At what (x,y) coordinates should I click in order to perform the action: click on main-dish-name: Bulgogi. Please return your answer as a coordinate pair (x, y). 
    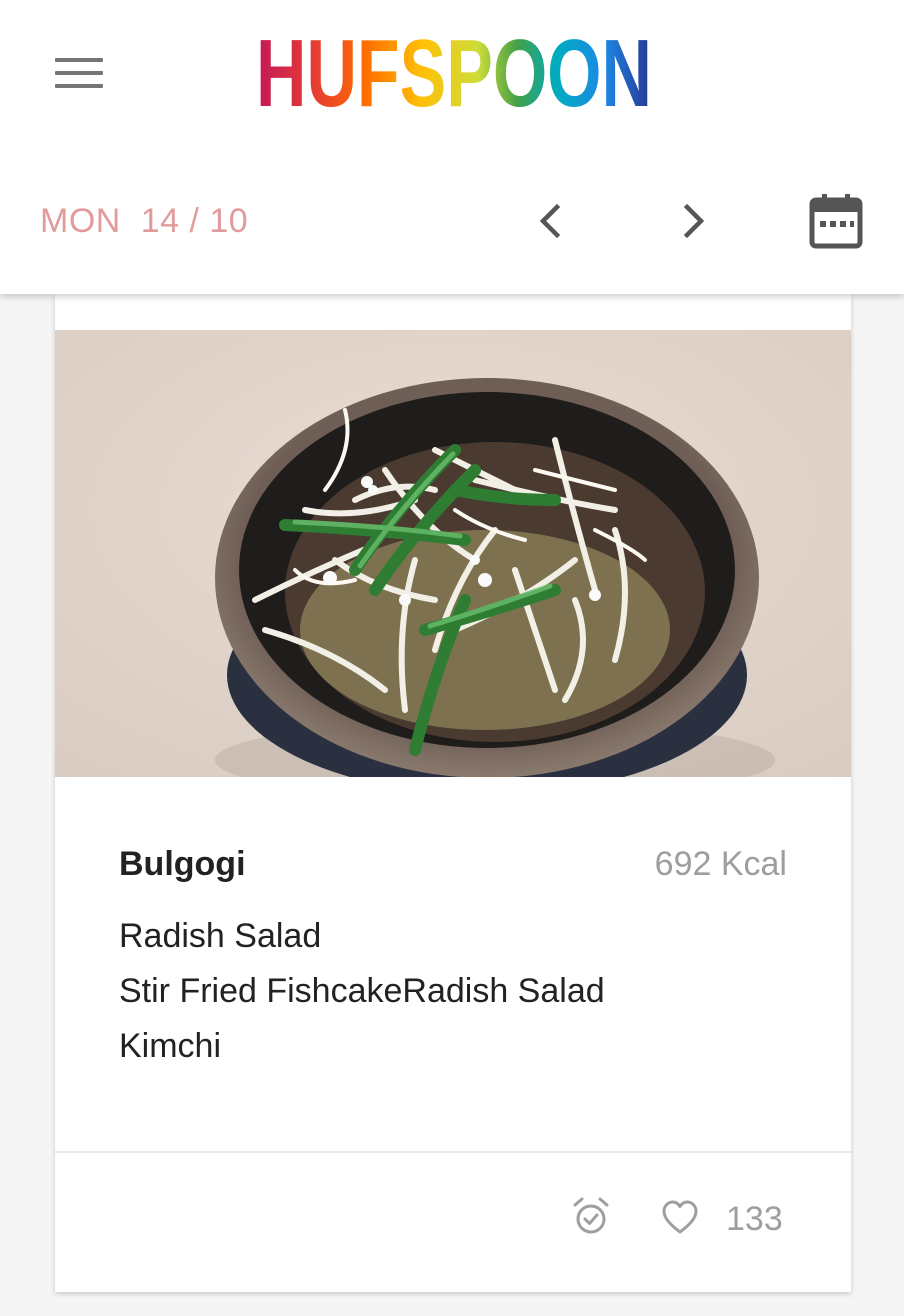
    Looking at the image, I should click on (182, 864).